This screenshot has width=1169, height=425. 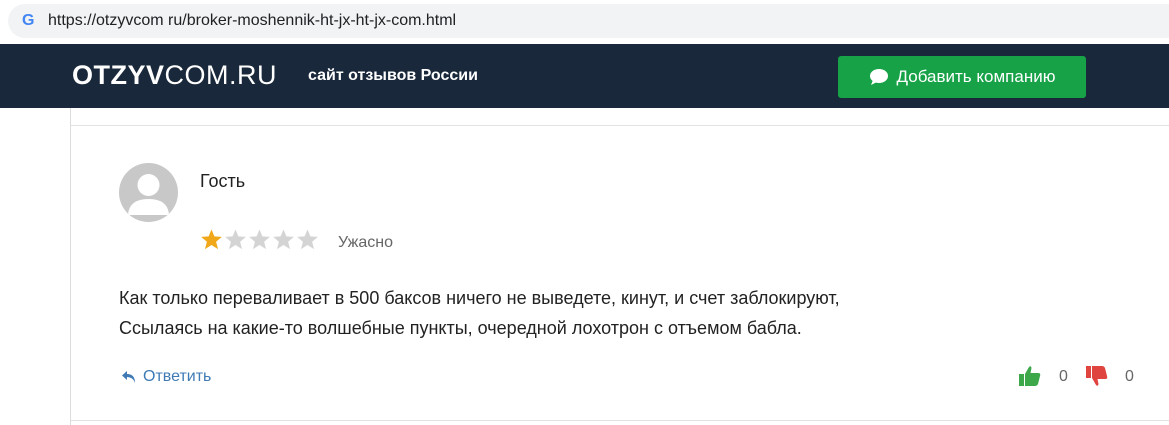 I want to click on reply-arrow-icon, so click(x=128, y=377).